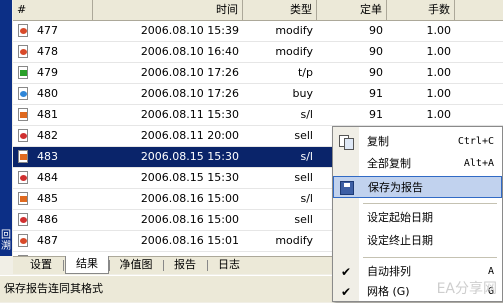 Image resolution: width=503 pixels, height=303 pixels. I want to click on watermark-text: EA分享网, so click(466, 289).